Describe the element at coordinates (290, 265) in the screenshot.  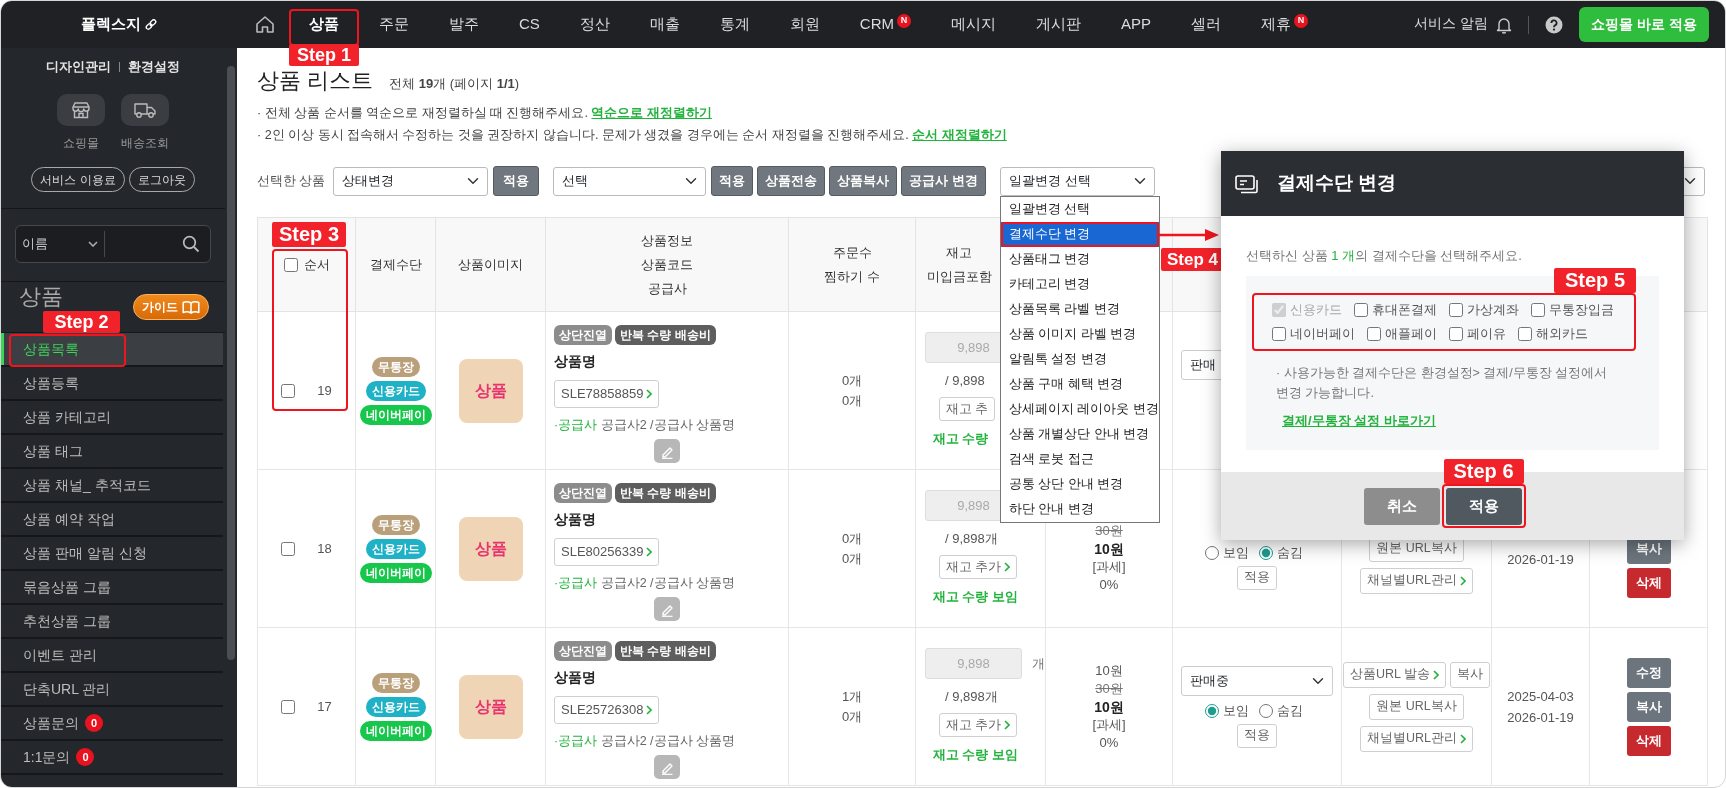
I see `select-all-checkbox` at that location.